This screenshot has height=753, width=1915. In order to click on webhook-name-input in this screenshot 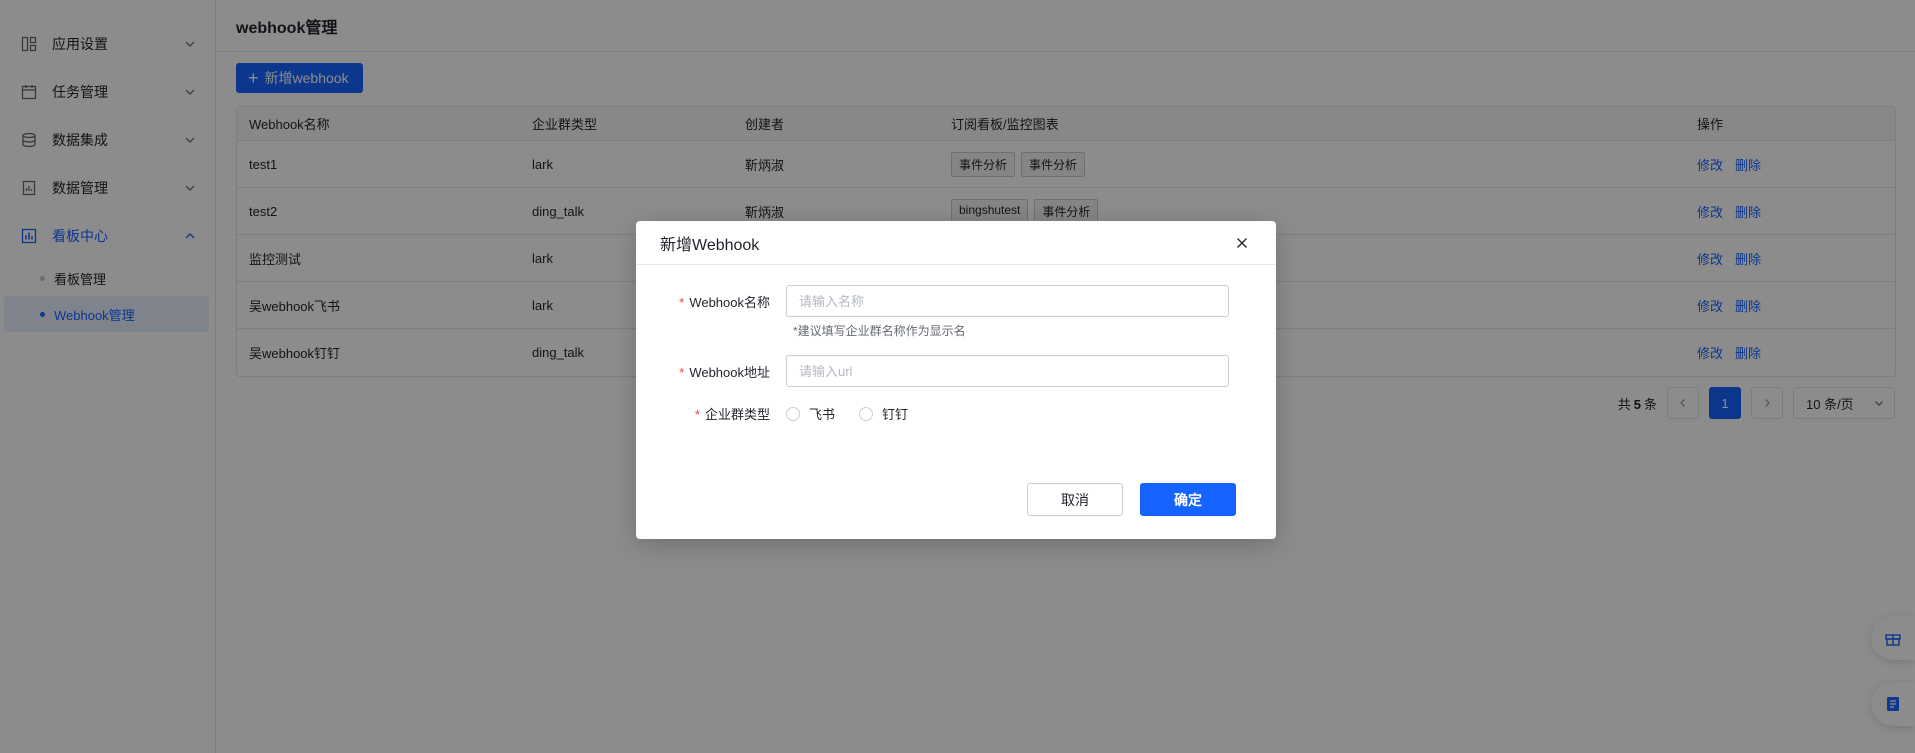, I will do `click(1007, 301)`.